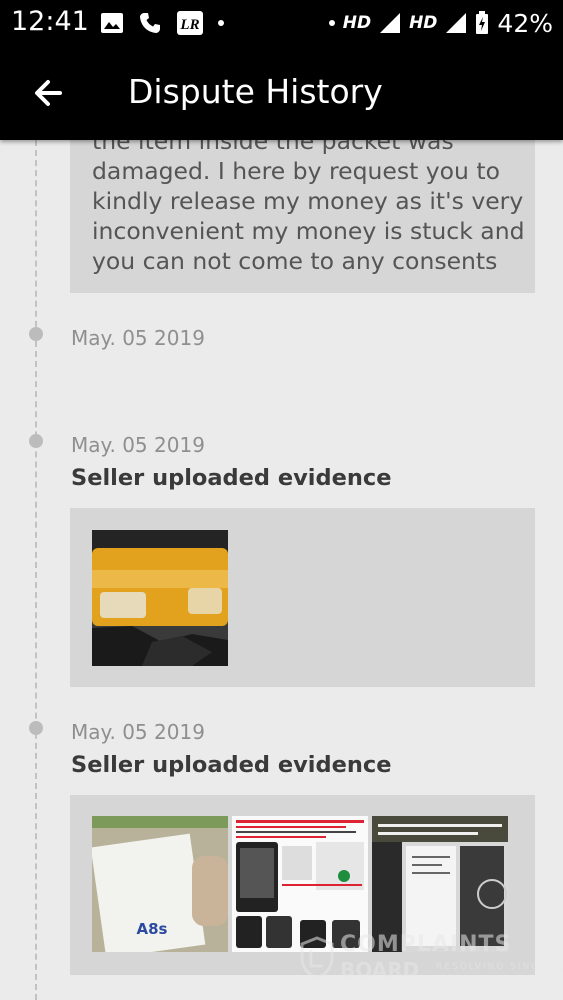 Image resolution: width=563 pixels, height=1000 pixels. Describe the element at coordinates (357, 23) in the screenshot. I see `network-type-1: HD` at that location.